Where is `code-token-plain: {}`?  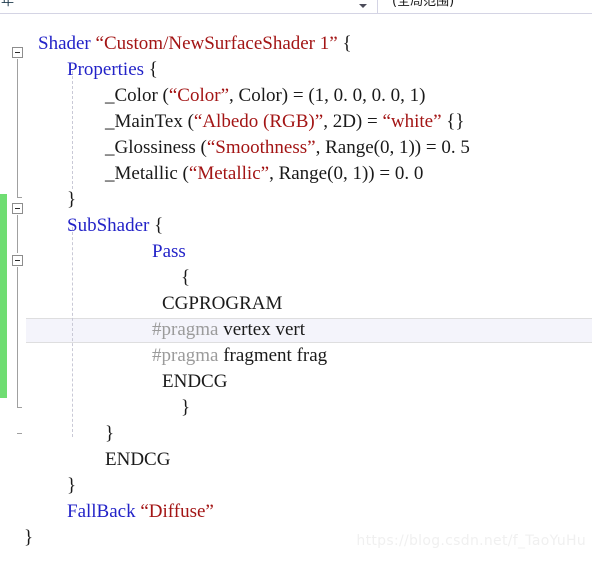 code-token-plain: {} is located at coordinates (453, 121).